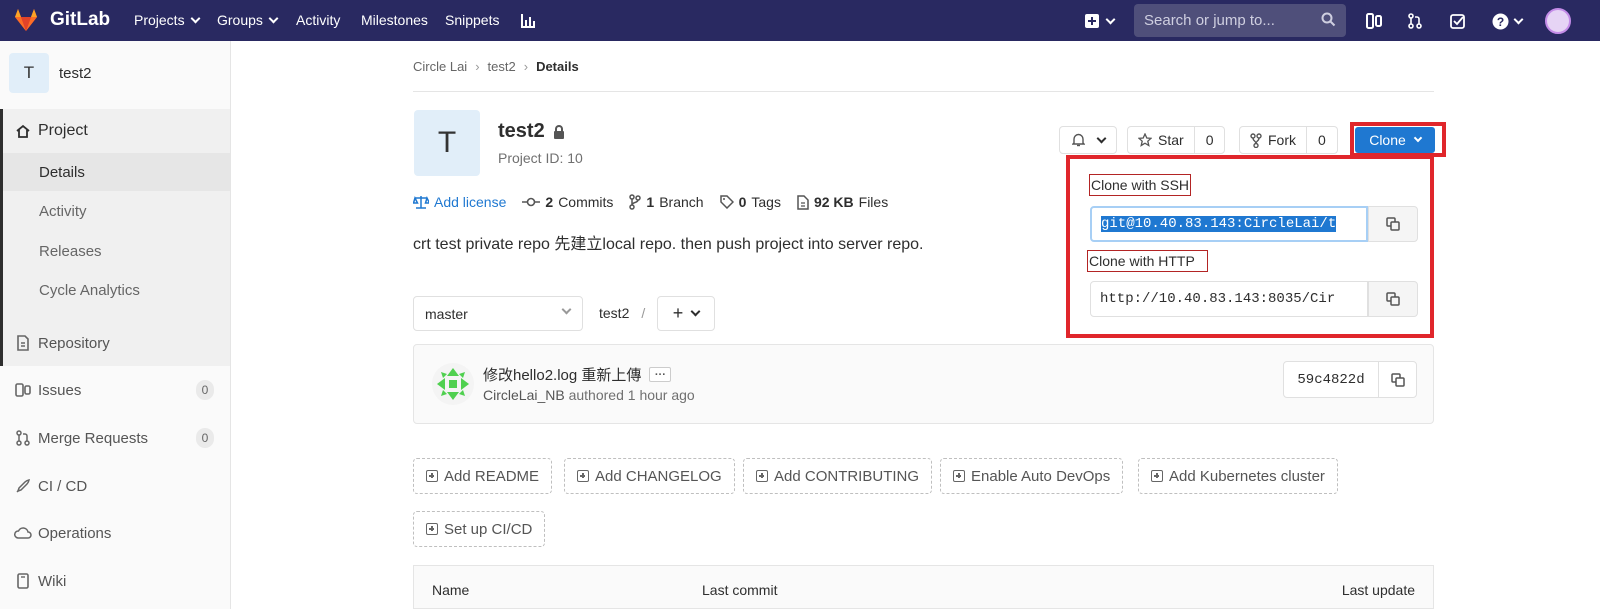  I want to click on sidebar-item-project: Project, so click(116, 131).